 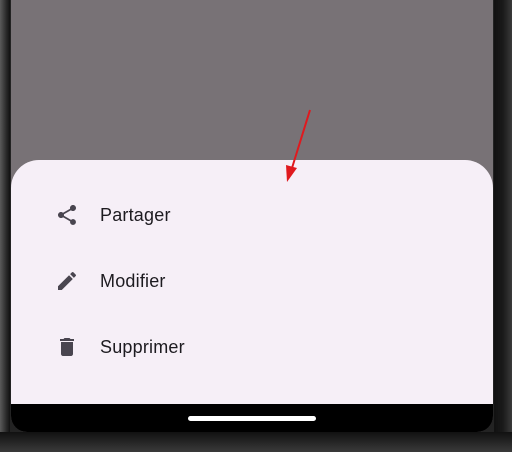 I want to click on device-frame-left-edge, so click(x=5, y=226).